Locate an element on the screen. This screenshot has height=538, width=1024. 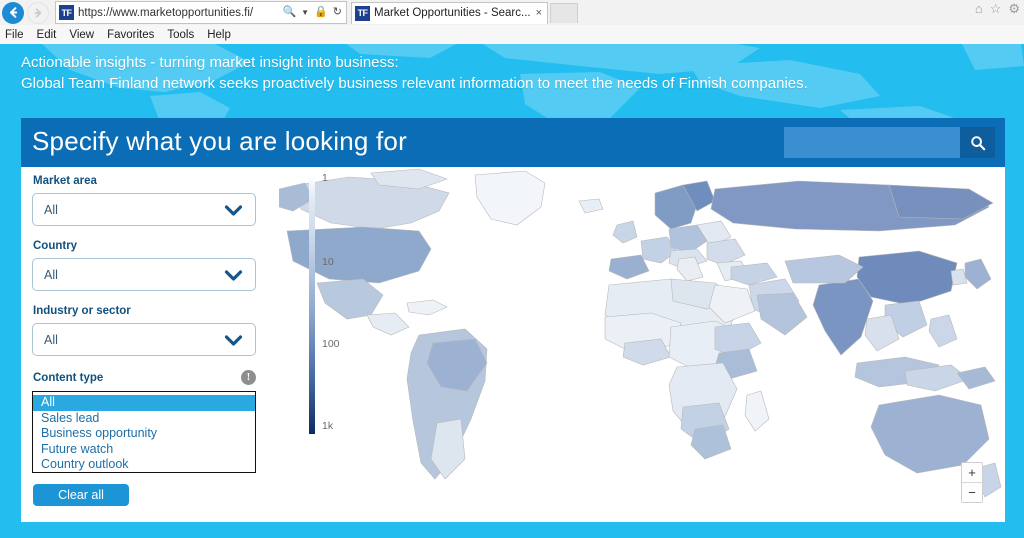
address-bar-icons: 🔍 ▼ 🔒 ↻ is located at coordinates (314, 12).